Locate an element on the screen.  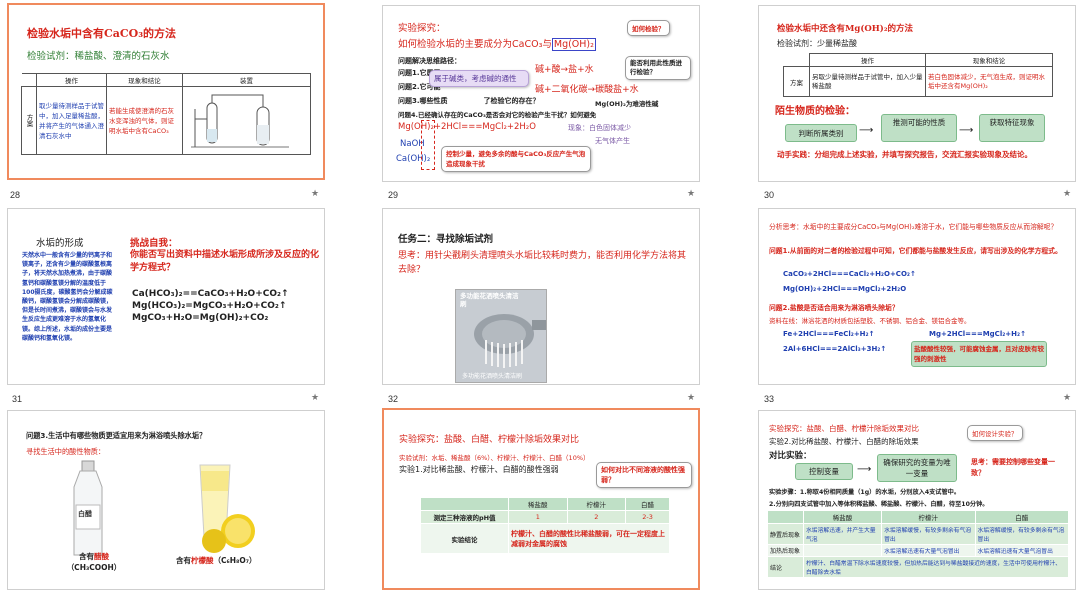
base-class-bubble: 属于碱类，考虑碱的通性 is located at coordinates (479, 78).